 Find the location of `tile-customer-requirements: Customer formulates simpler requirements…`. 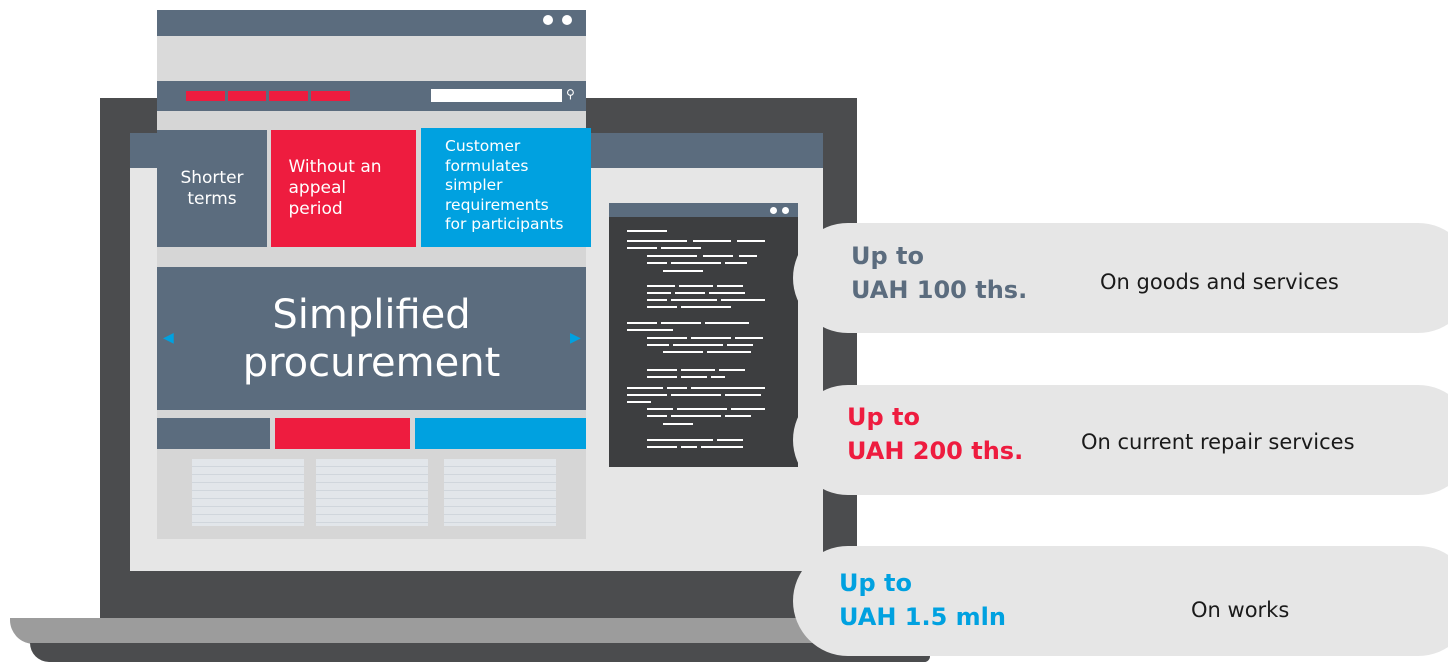

tile-customer-requirements: Customer formulates simpler requirements… is located at coordinates (506, 187).